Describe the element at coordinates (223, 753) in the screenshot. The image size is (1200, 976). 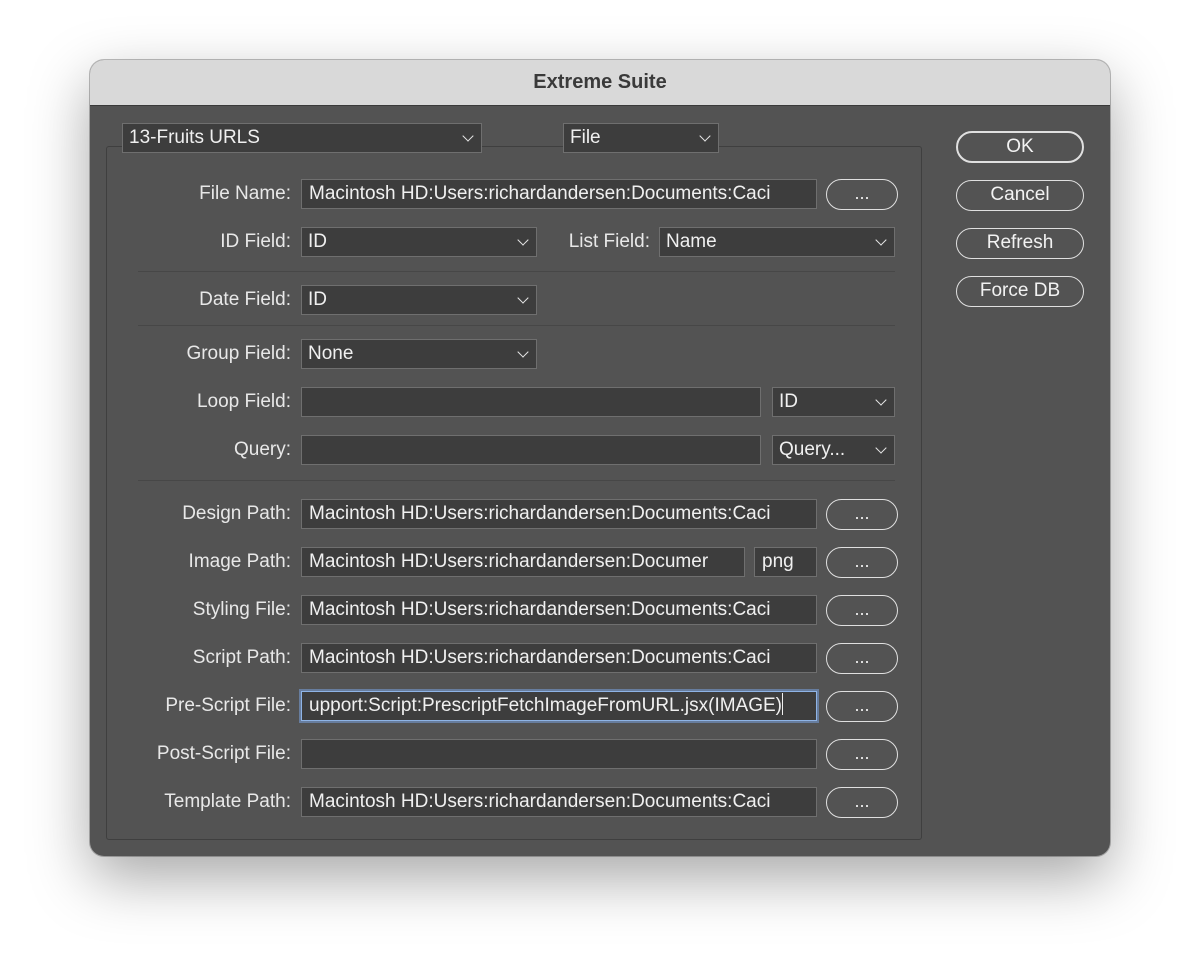
I see `postscript-file-label: Post-Script File:` at that location.